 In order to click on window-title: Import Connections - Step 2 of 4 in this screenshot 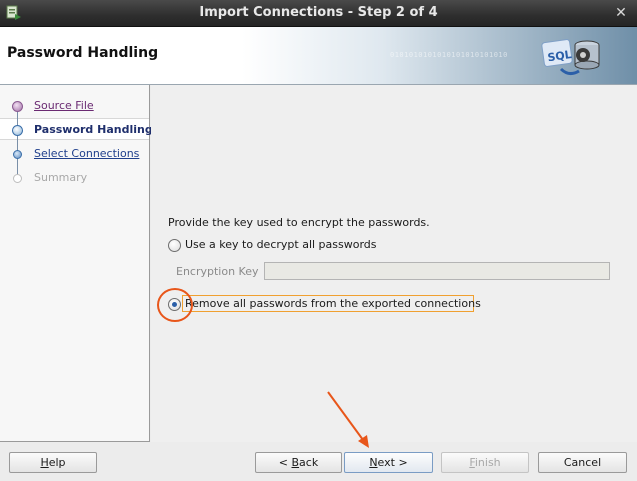, I will do `click(318, 12)`.